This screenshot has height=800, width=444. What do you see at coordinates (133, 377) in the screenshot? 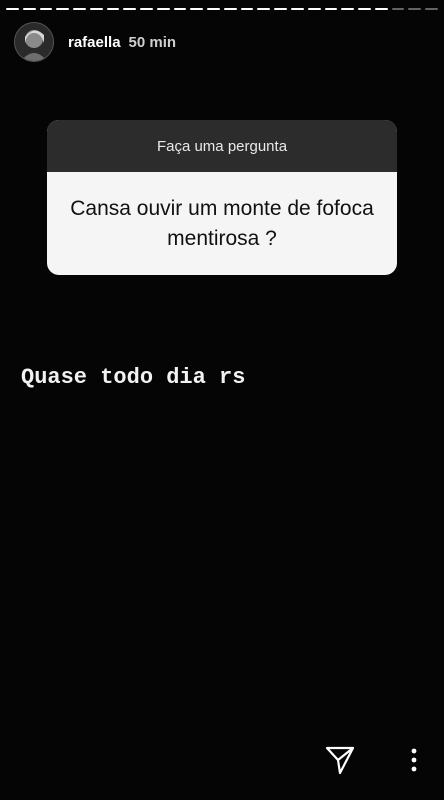
I see `story-answer-text: Quase todo dia rs` at bounding box center [133, 377].